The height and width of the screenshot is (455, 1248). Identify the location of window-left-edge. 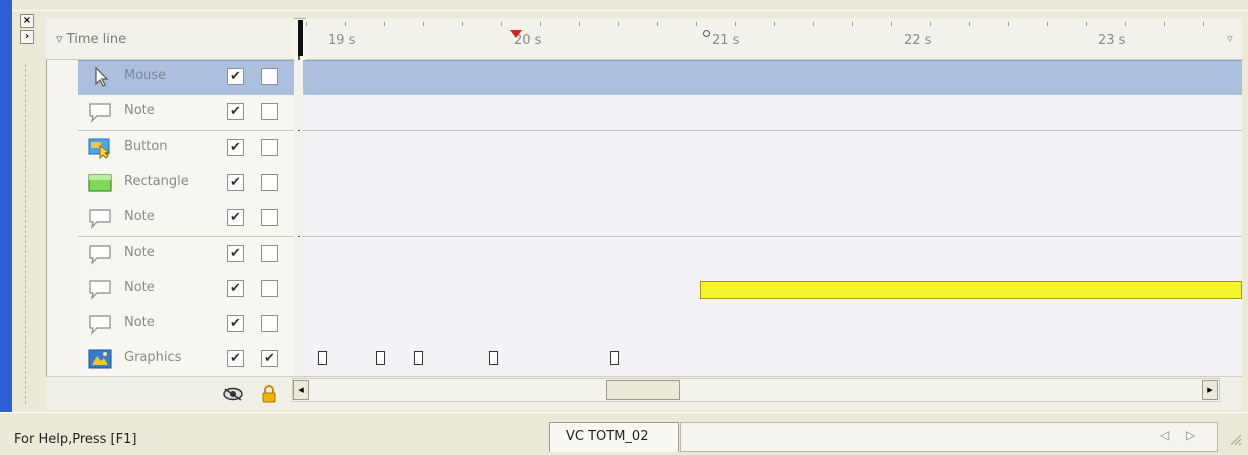
(6, 227).